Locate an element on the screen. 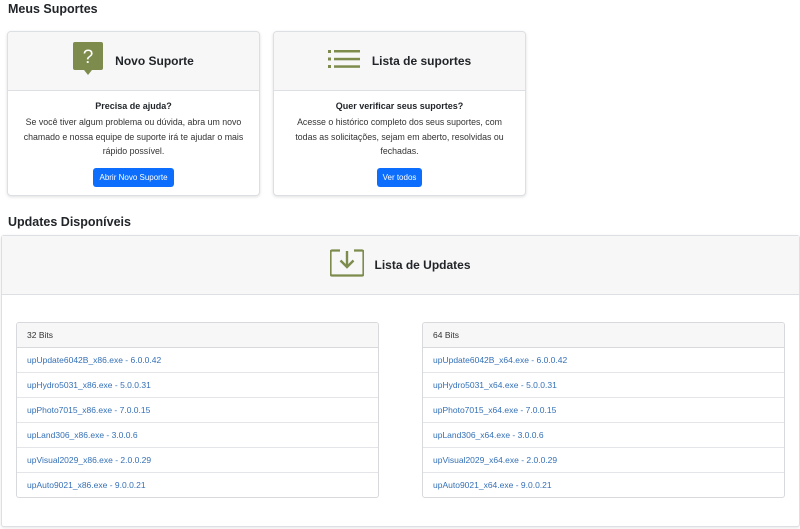  section-title-updates: Updates Disponíveis is located at coordinates (69, 222).